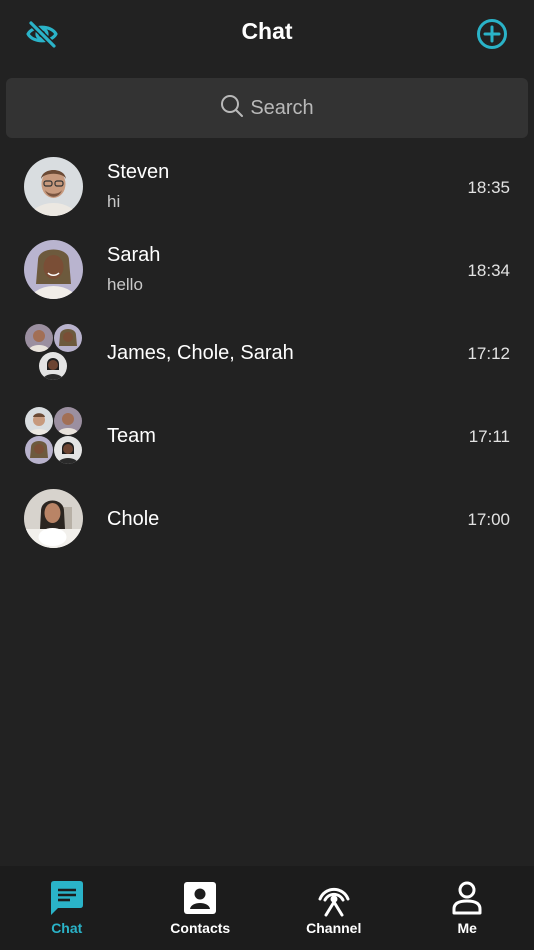  What do you see at coordinates (467, 928) in the screenshot?
I see `tab-label: Me` at bounding box center [467, 928].